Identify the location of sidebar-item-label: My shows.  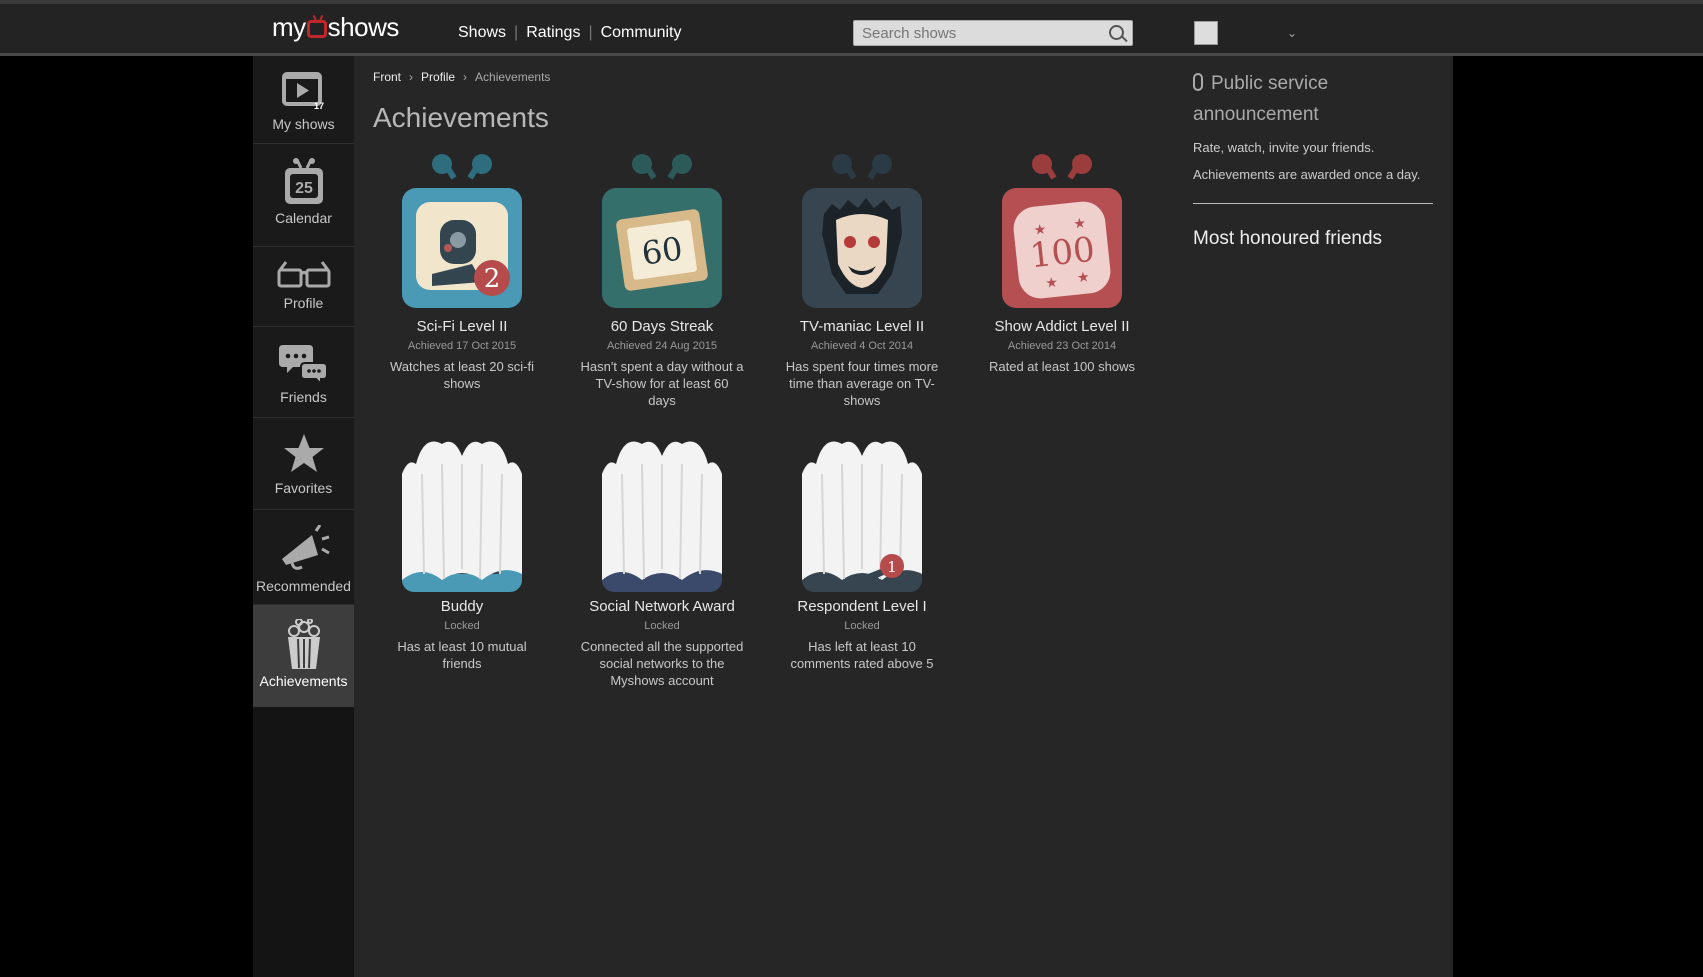
(303, 124).